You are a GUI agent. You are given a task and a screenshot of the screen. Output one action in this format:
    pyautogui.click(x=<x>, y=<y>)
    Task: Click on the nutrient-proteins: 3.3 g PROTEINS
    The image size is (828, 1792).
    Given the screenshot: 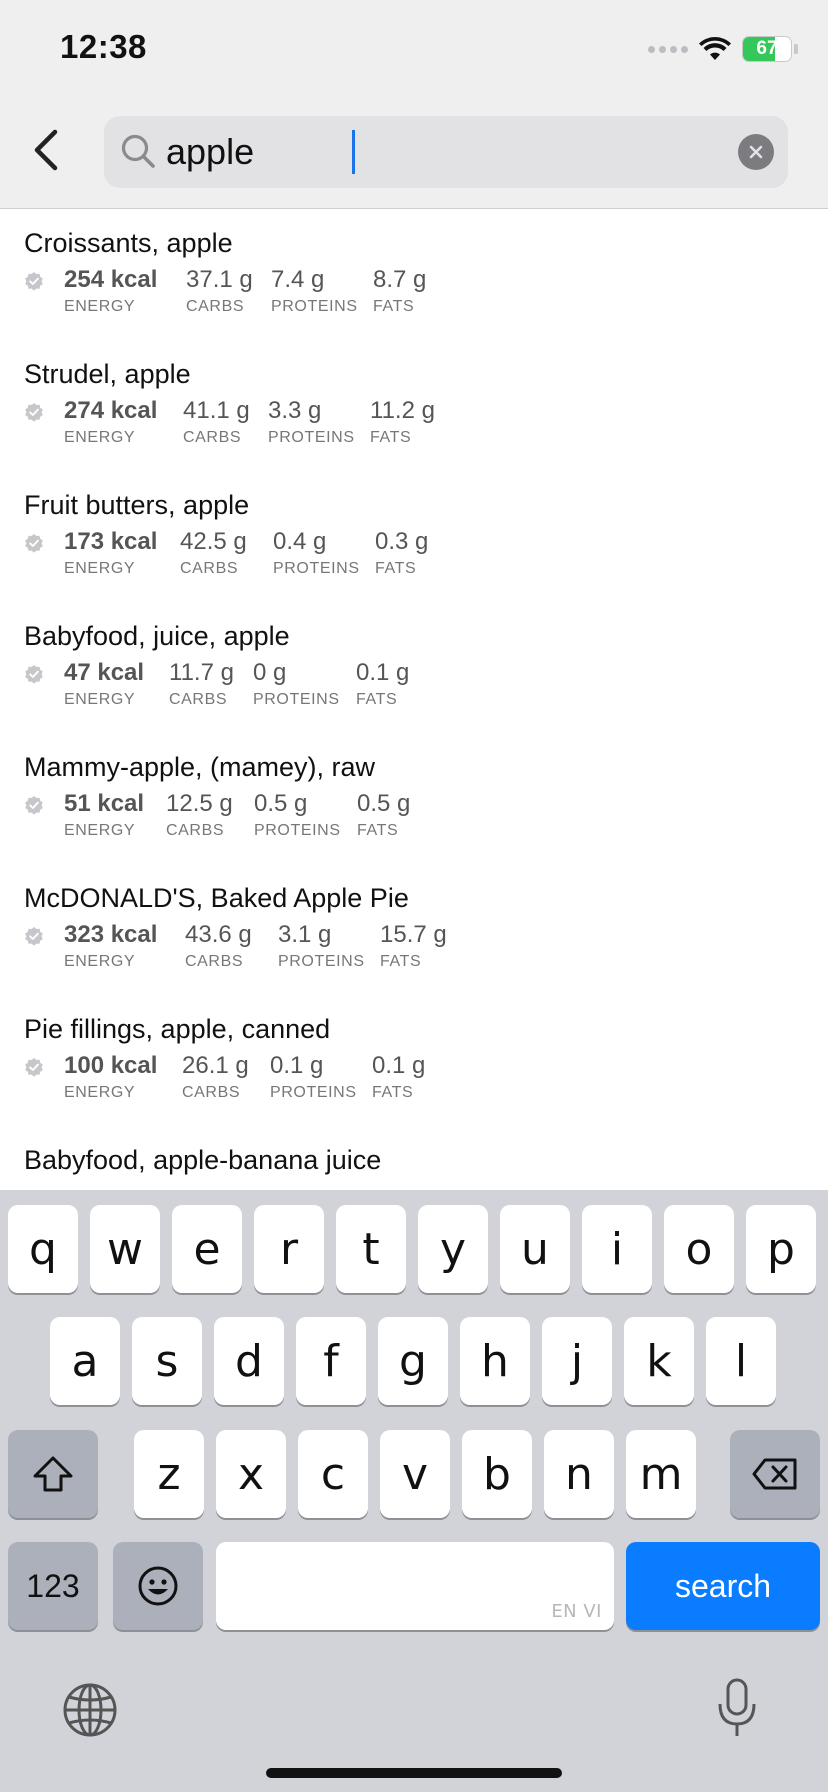 What is the action you would take?
    pyautogui.click(x=311, y=422)
    